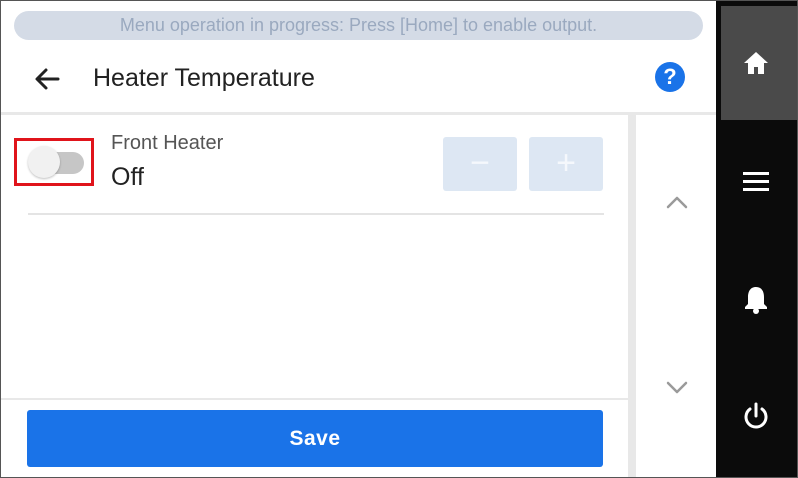  What do you see at coordinates (756, 416) in the screenshot?
I see `power-icon` at bounding box center [756, 416].